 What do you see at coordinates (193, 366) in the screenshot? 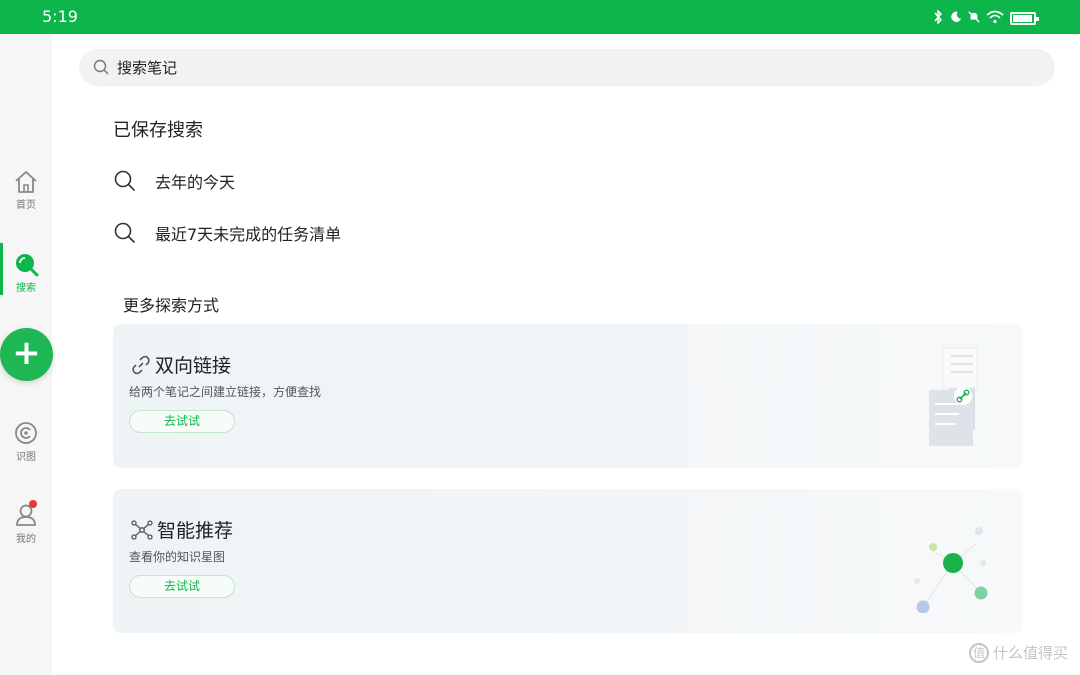
I see `card-title-text: 双向链接` at bounding box center [193, 366].